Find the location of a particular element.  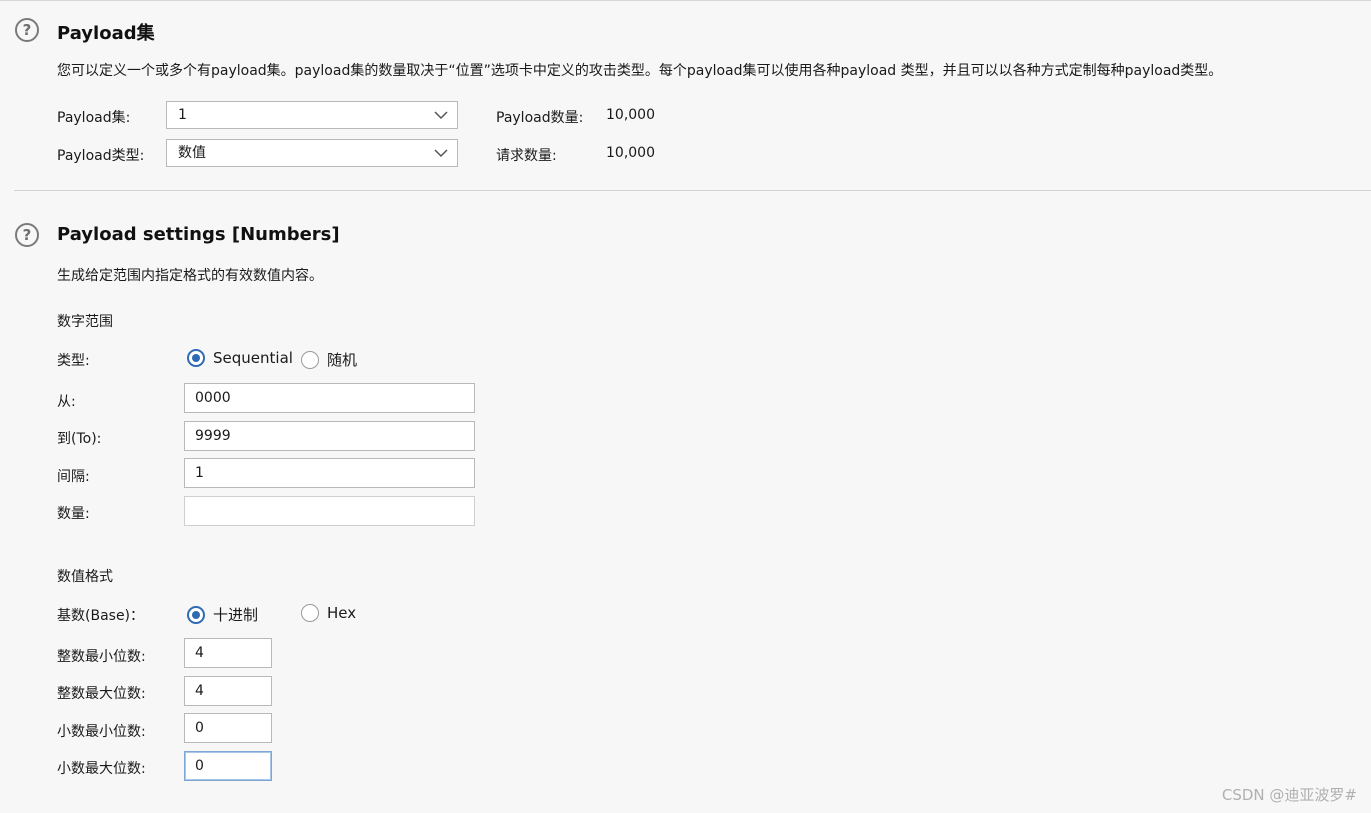

payload-count-label: Payload数量: is located at coordinates (540, 118).